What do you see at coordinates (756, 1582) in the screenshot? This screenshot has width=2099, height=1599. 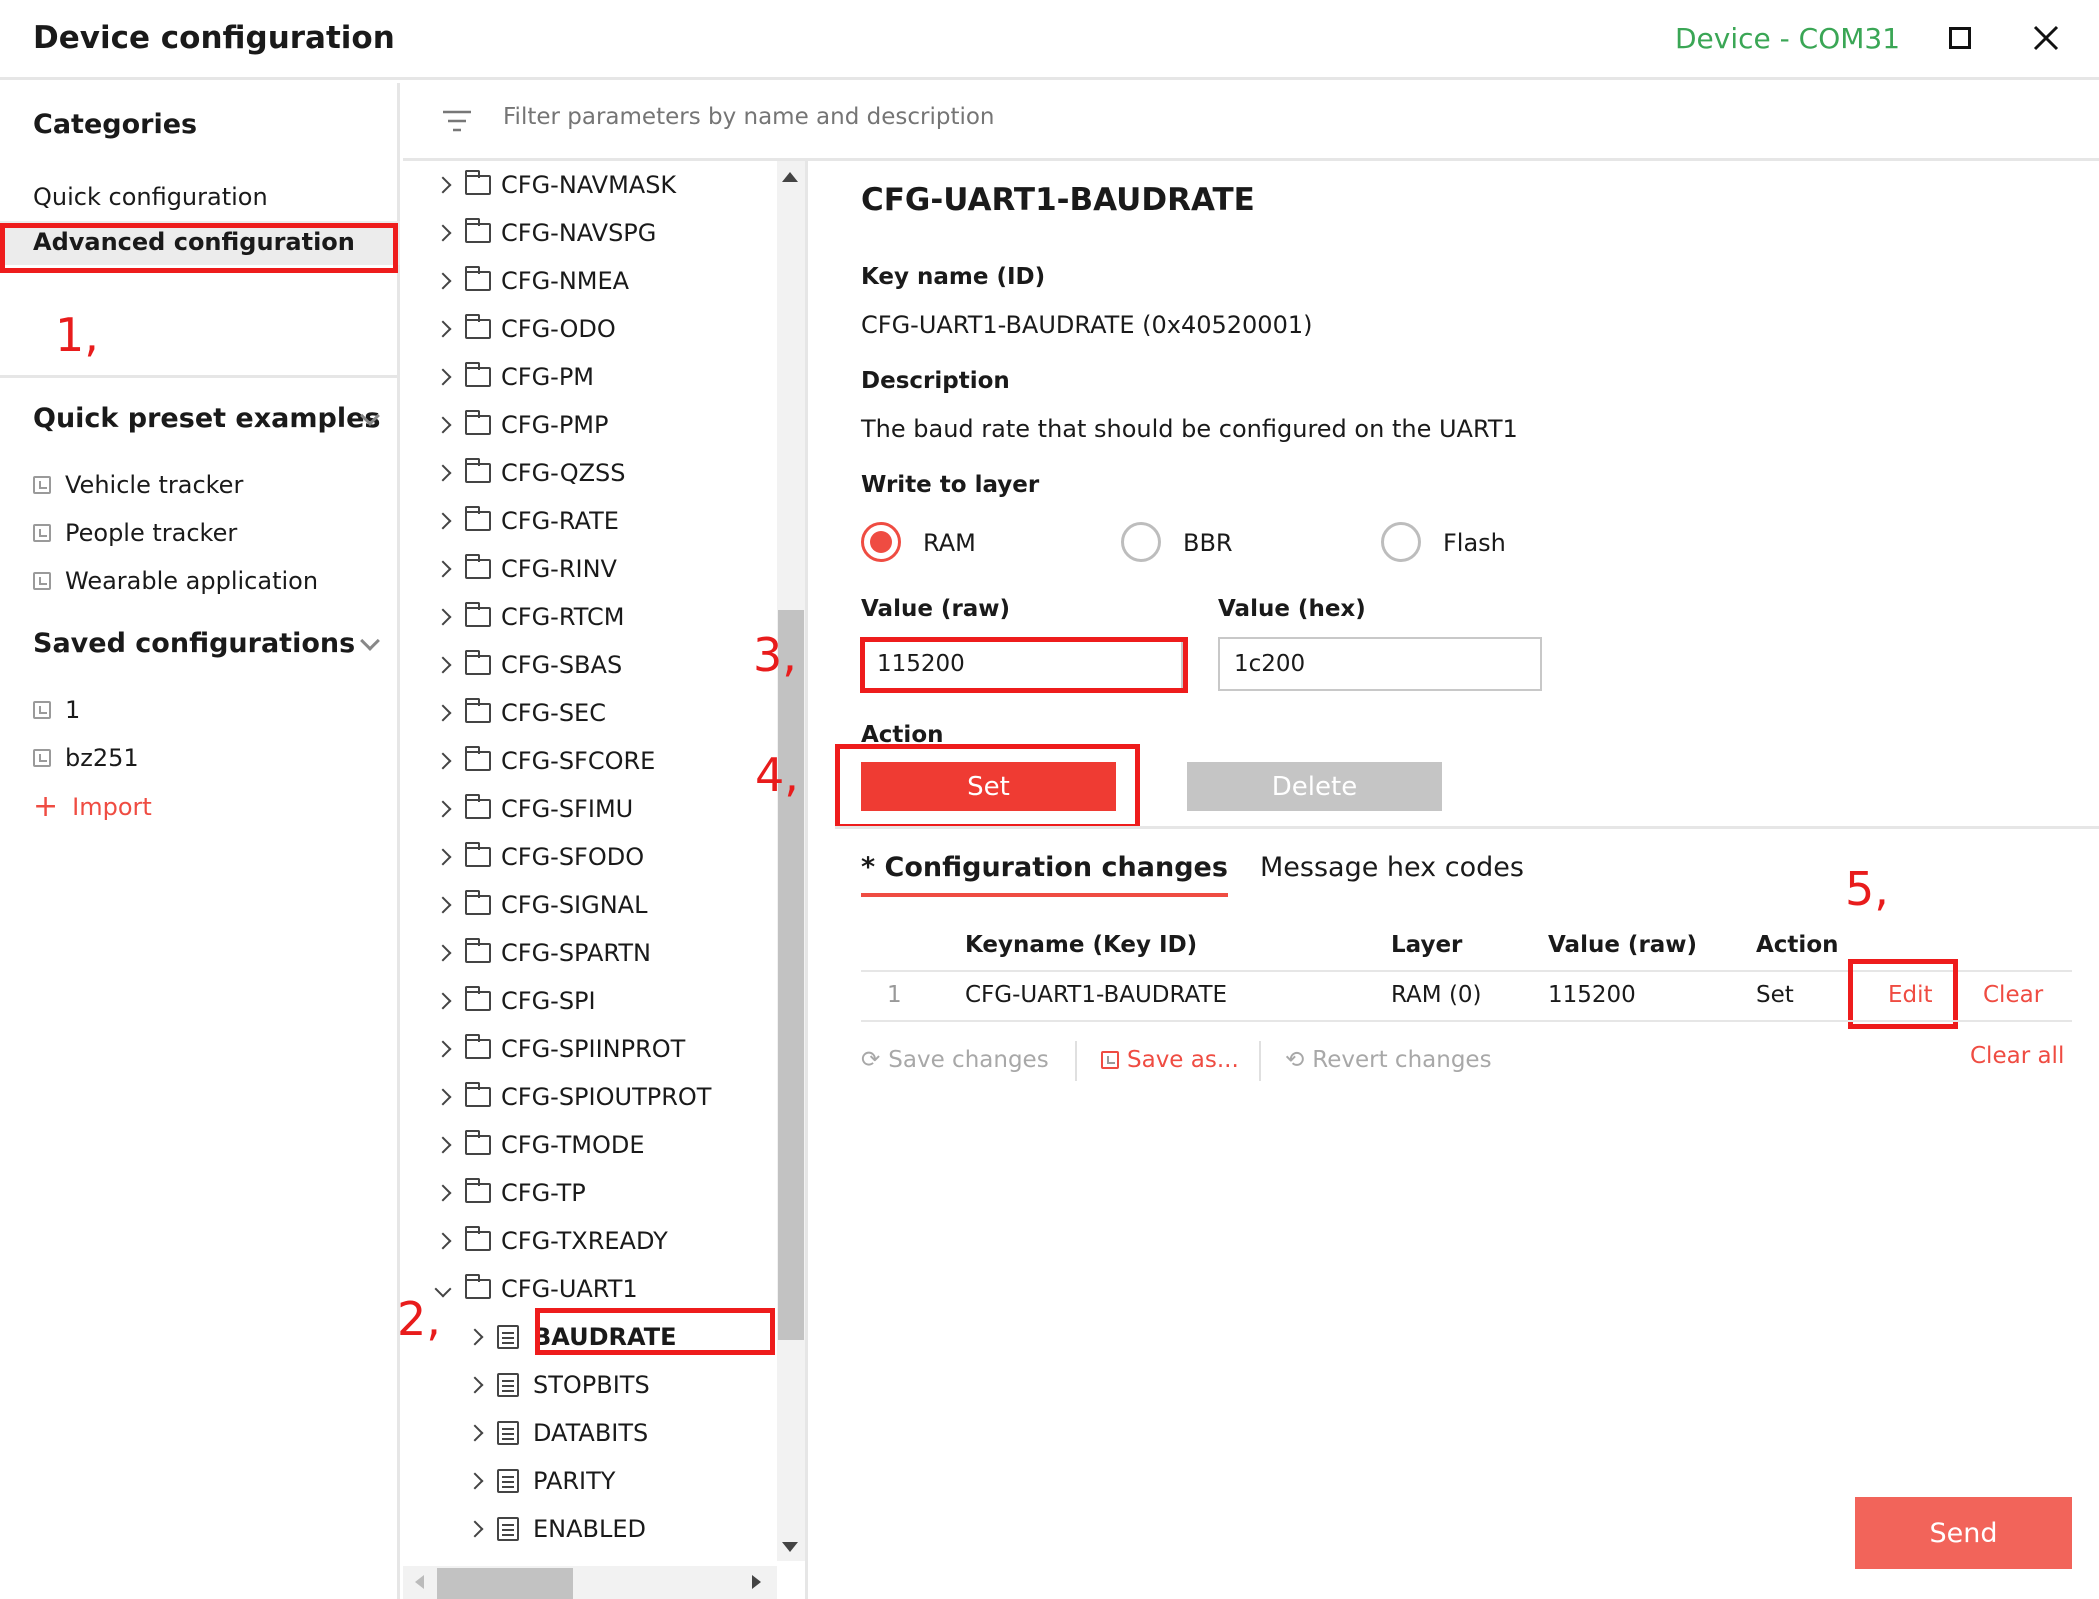 I see `scroll-right-icon` at bounding box center [756, 1582].